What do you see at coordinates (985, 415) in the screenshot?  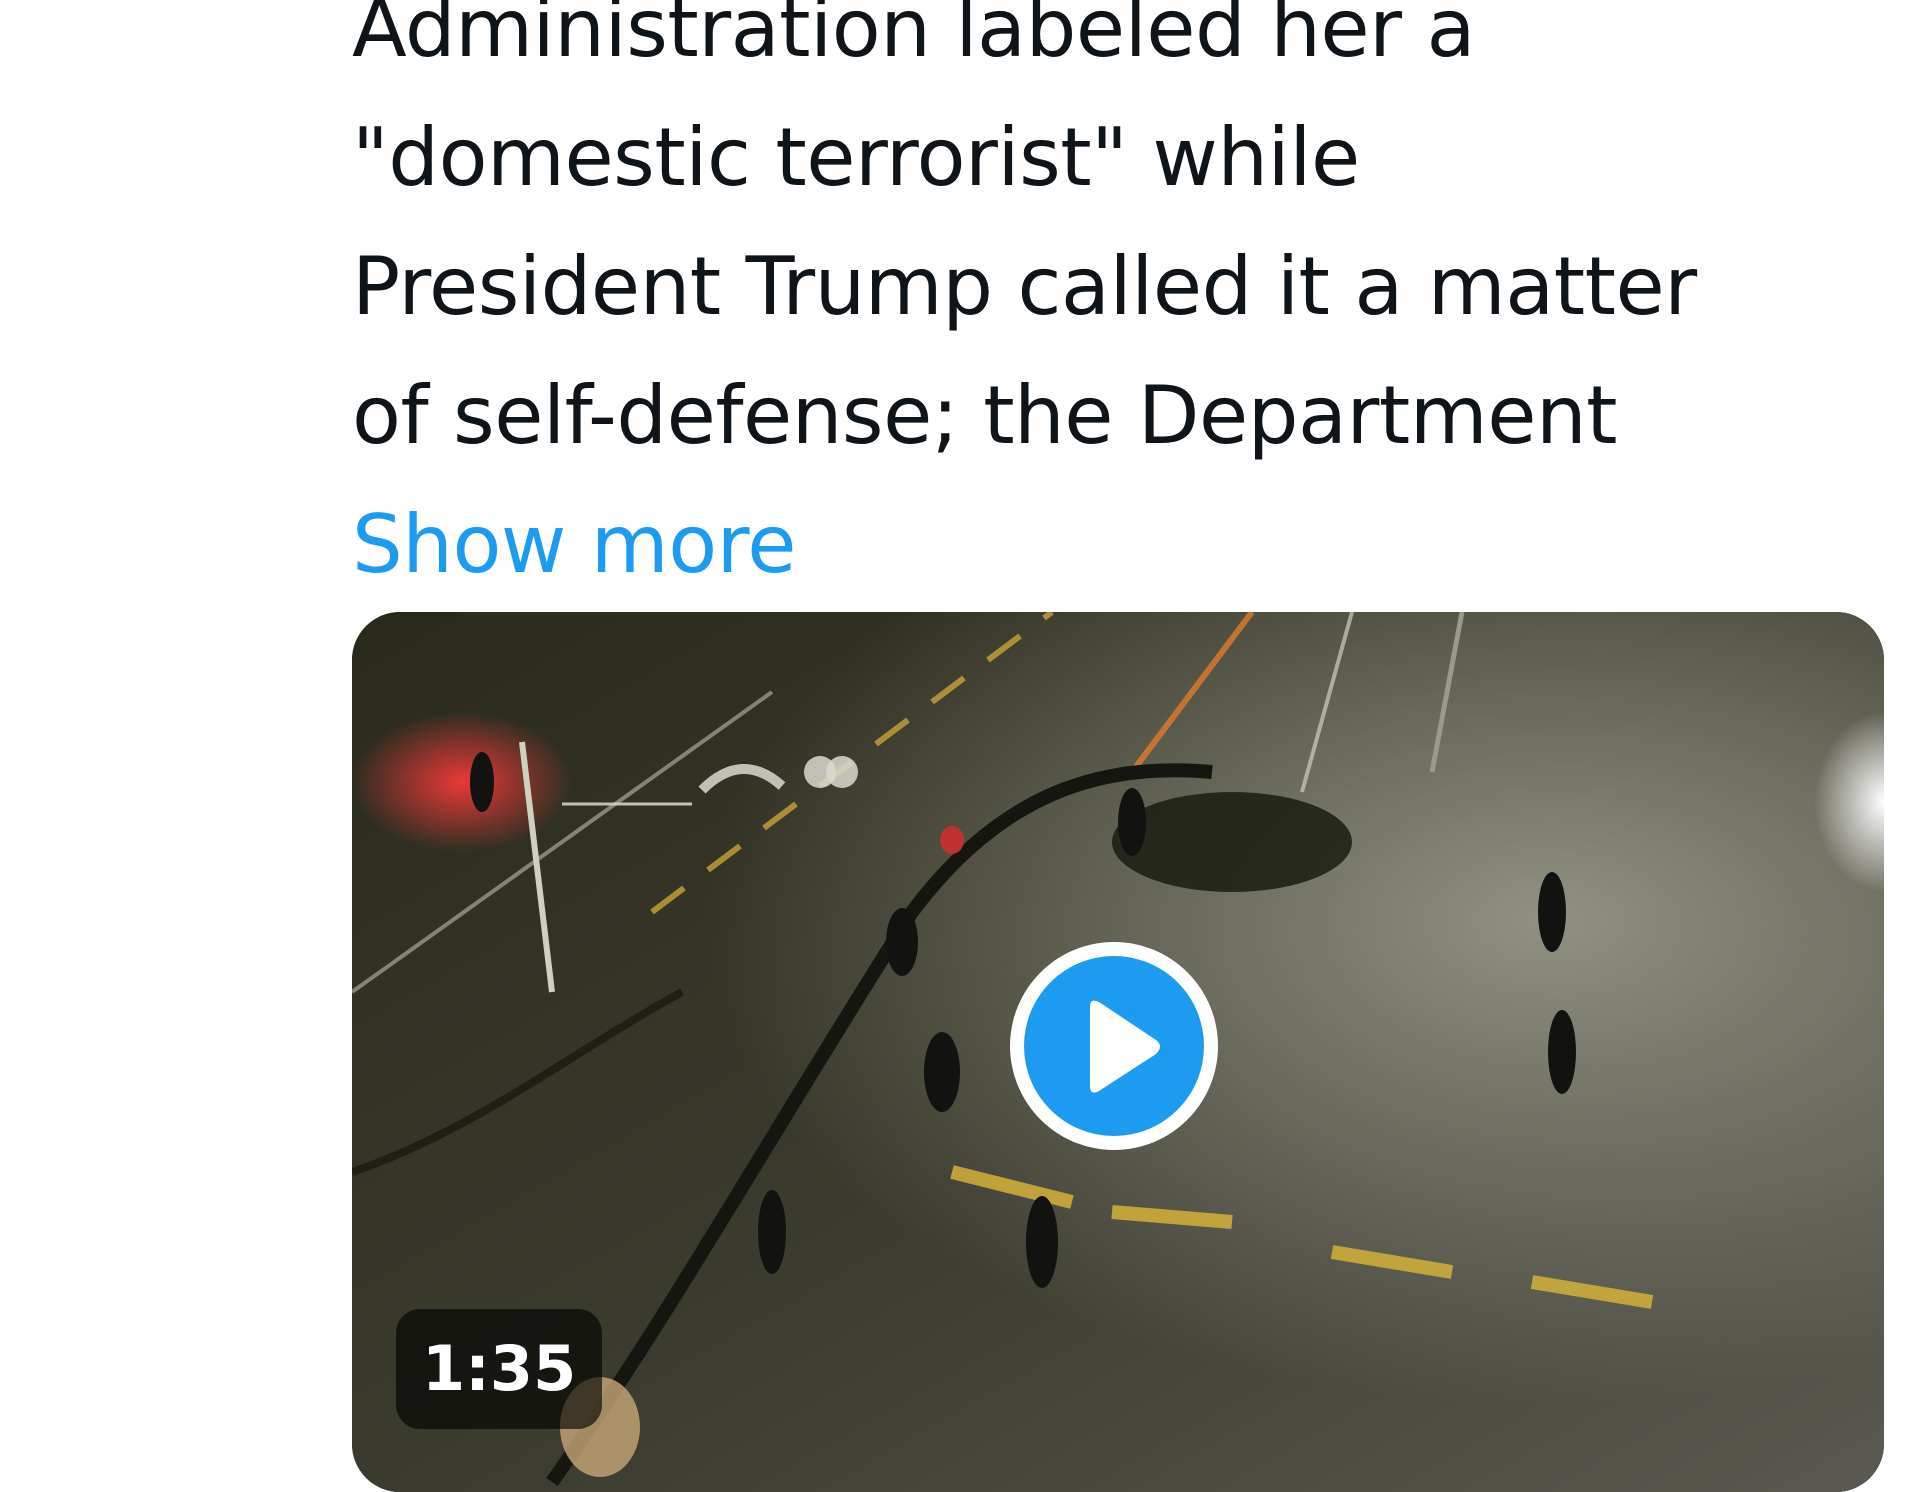 I see `tweet-text-line: of self-defense; the Department` at bounding box center [985, 415].